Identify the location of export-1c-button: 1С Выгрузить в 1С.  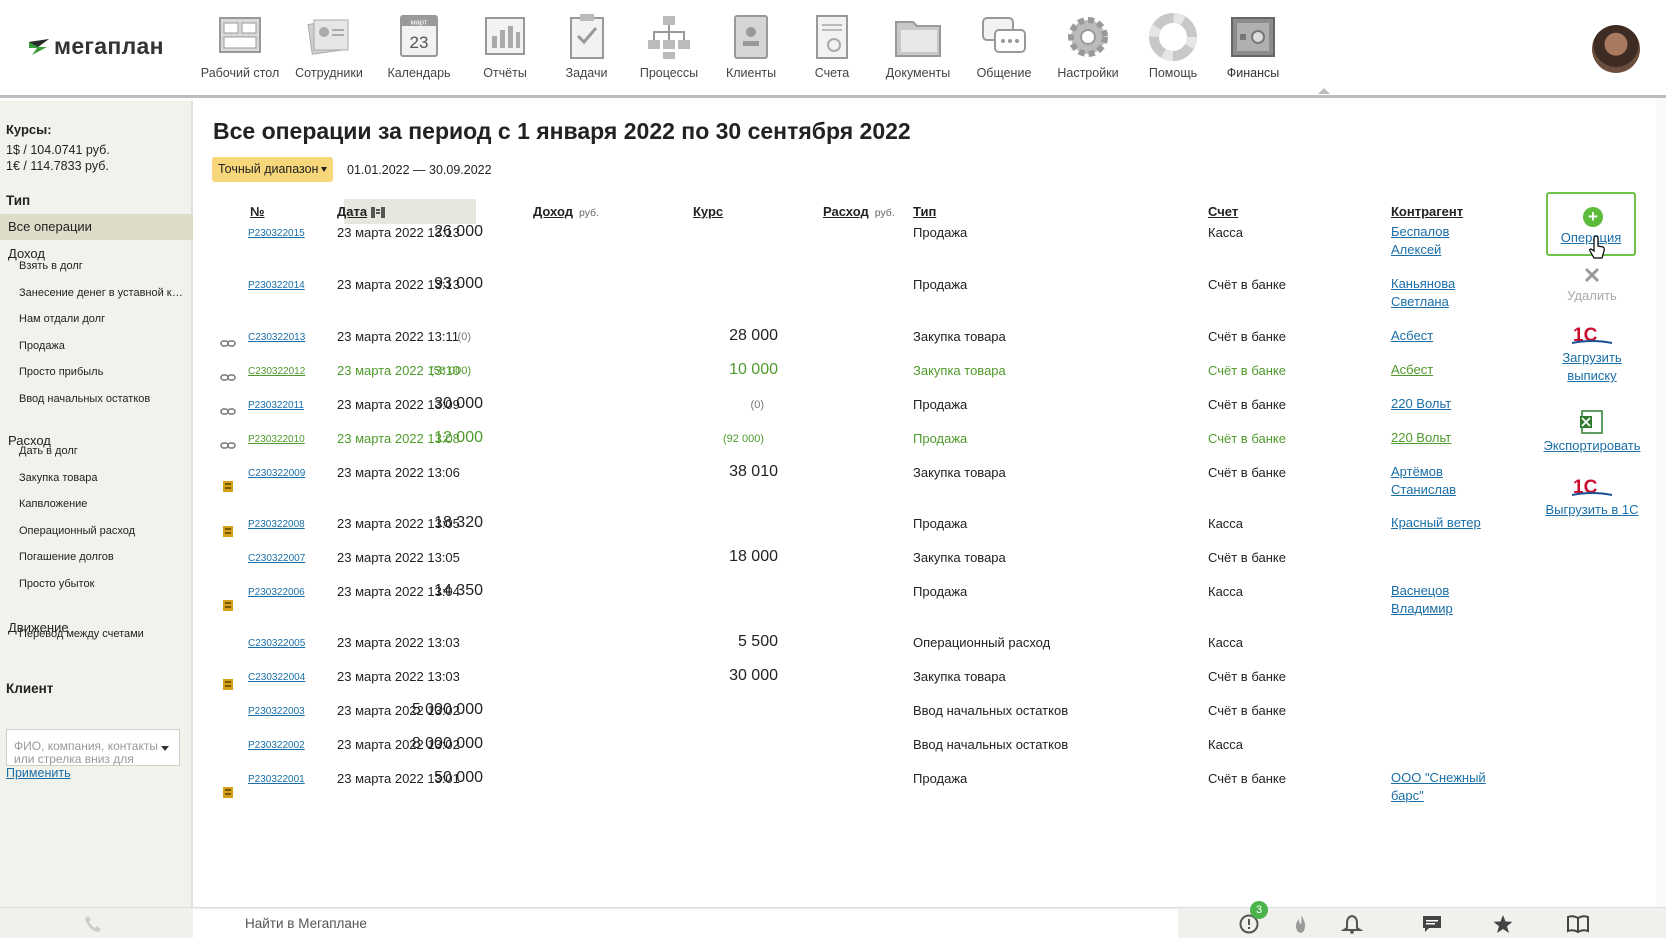
(1592, 497).